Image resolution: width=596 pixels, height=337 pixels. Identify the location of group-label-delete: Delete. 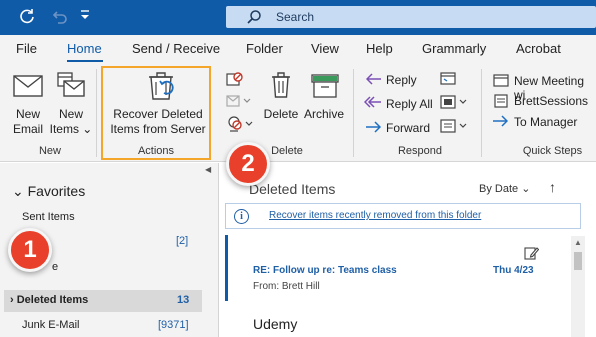
(287, 151).